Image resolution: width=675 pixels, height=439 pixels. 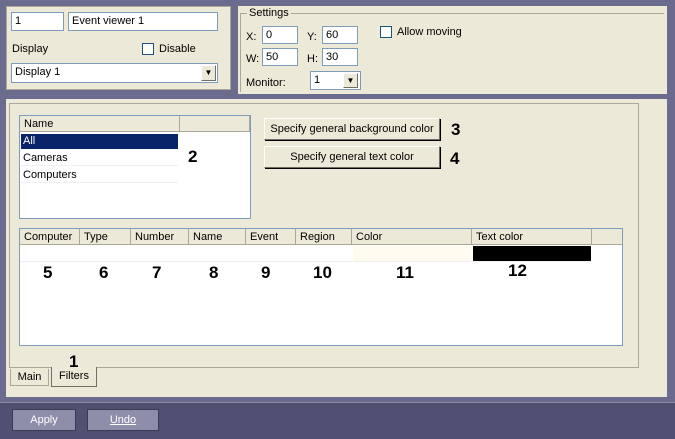 What do you see at coordinates (148, 49) in the screenshot?
I see `disable-checkbox` at bounding box center [148, 49].